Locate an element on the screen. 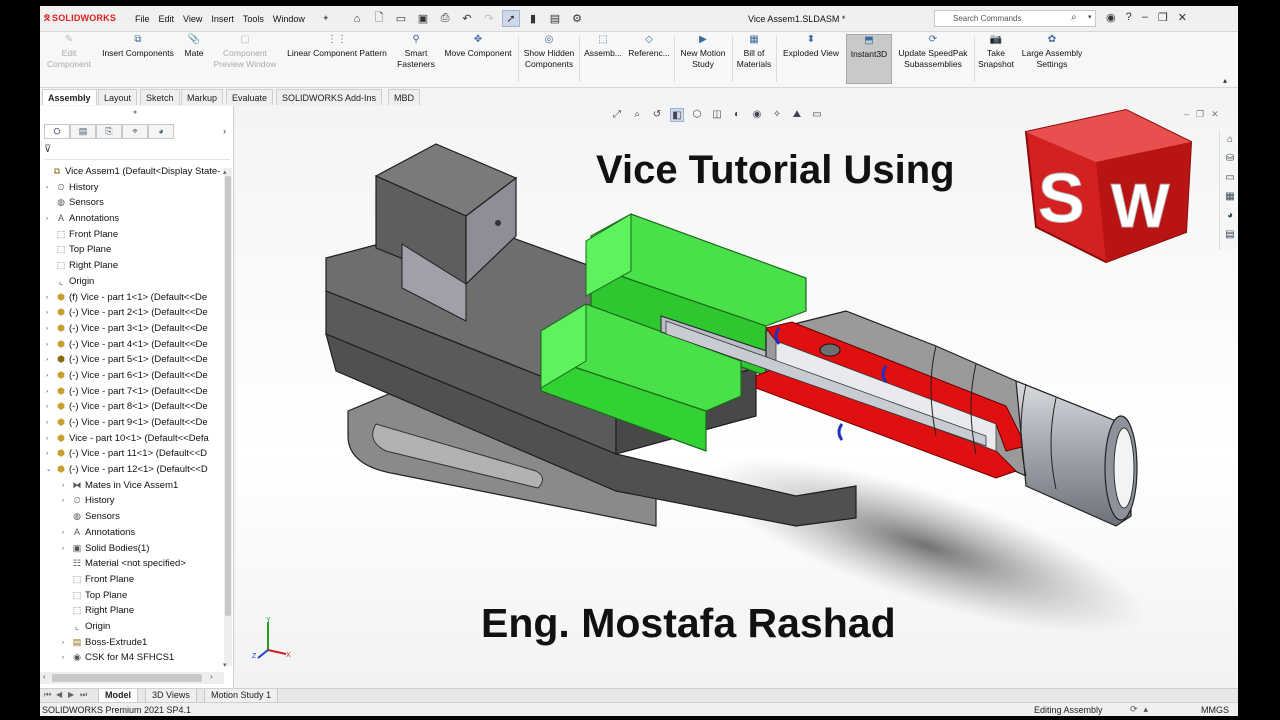  redo-icon: ↷ is located at coordinates (489, 18).